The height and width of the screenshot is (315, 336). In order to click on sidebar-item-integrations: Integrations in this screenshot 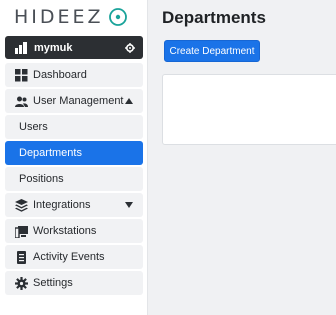, I will do `click(74, 205)`.